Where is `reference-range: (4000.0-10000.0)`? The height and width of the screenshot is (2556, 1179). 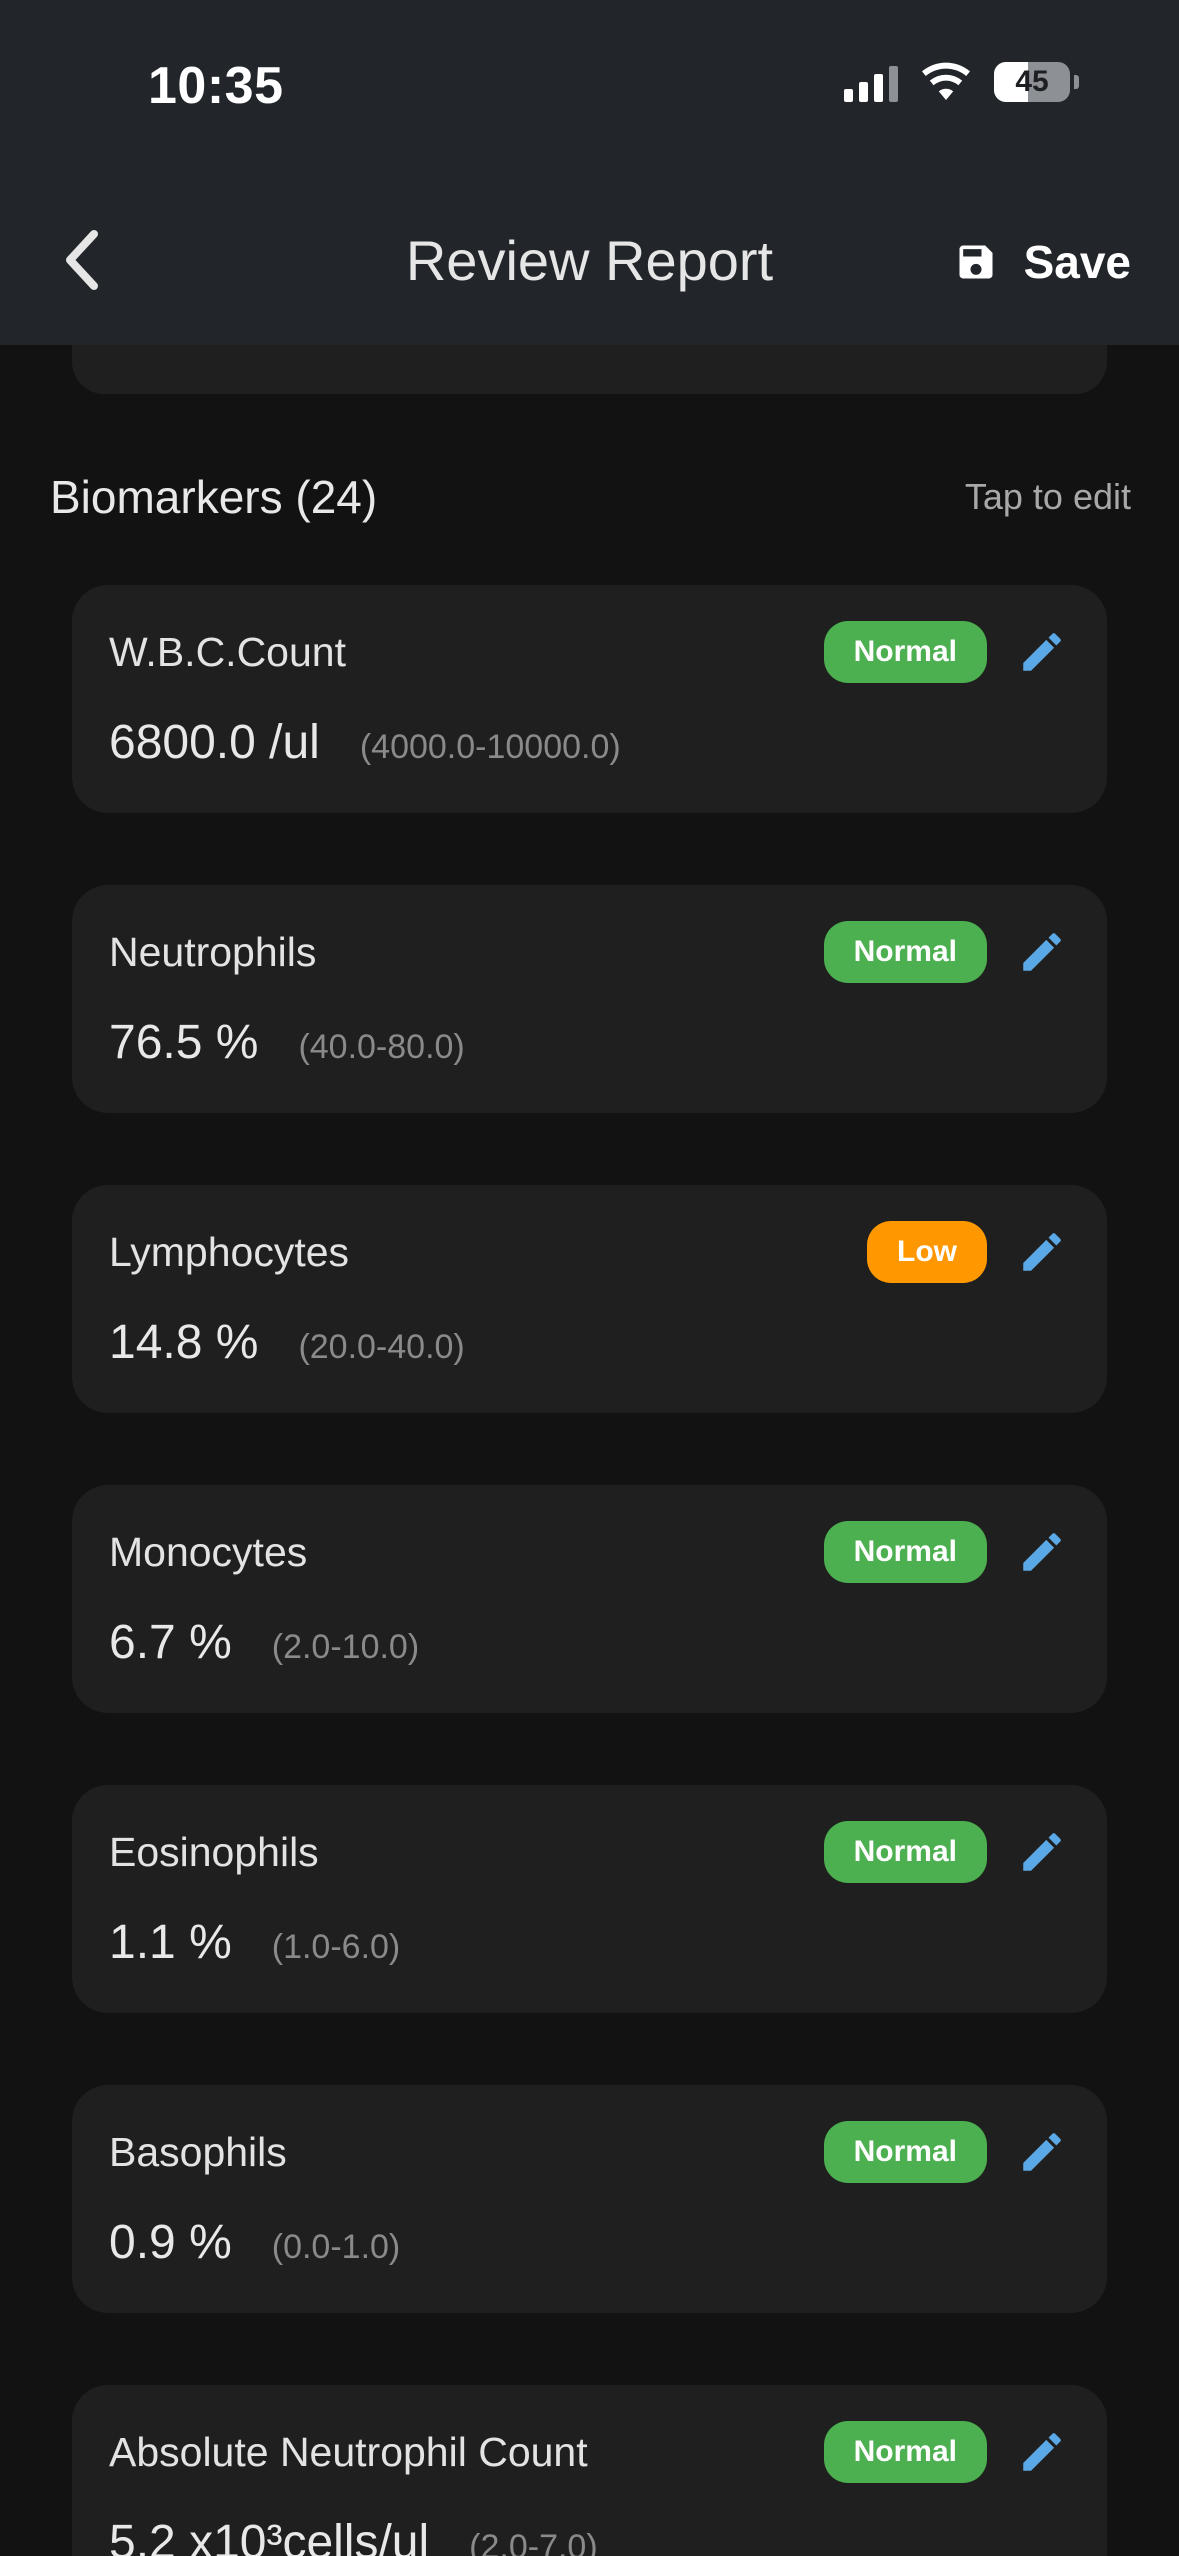 reference-range: (4000.0-10000.0) is located at coordinates (490, 747).